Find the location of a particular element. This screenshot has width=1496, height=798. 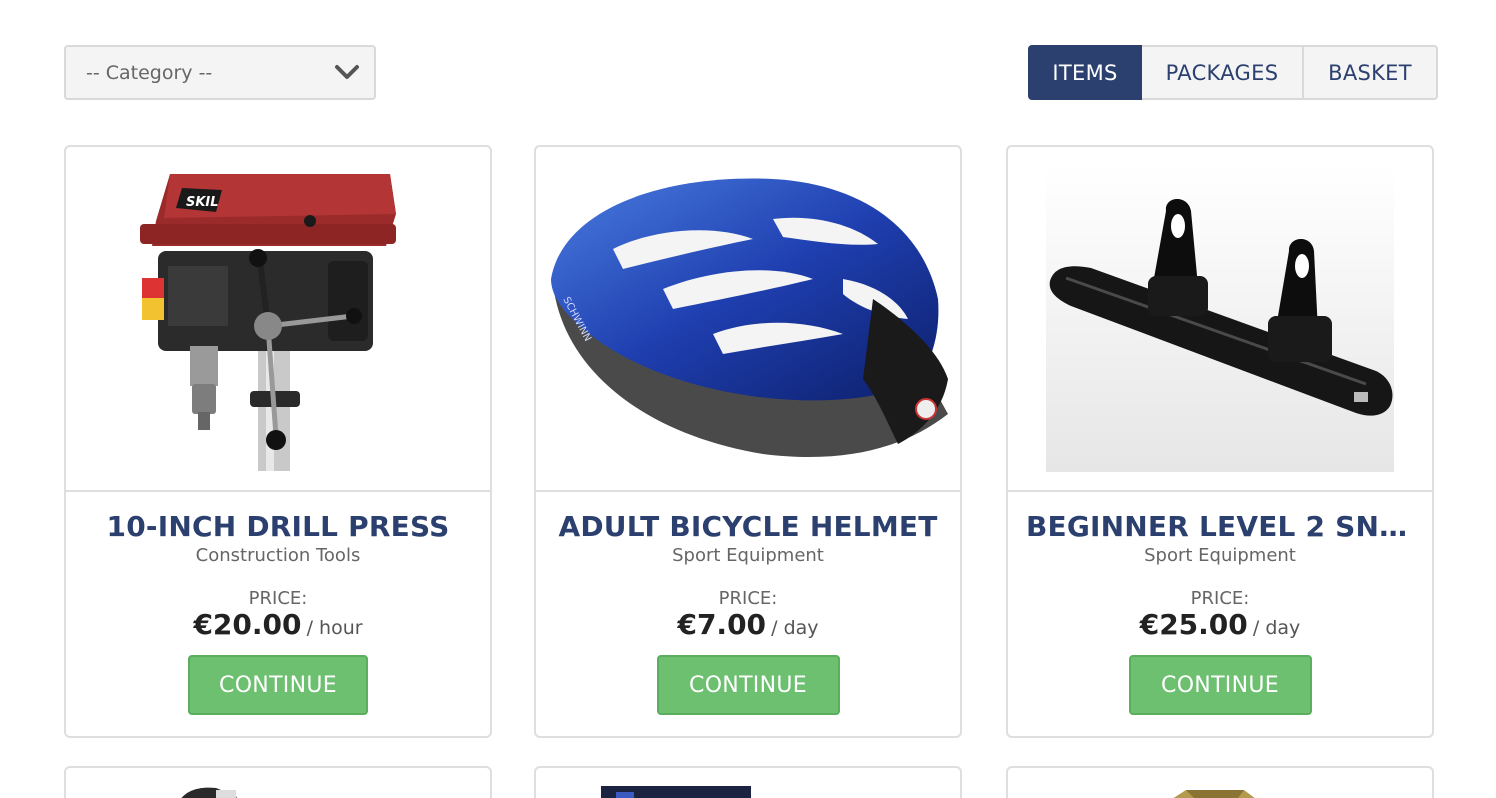

product-title: ADULT BICYCLE HELMET is located at coordinates (748, 526).